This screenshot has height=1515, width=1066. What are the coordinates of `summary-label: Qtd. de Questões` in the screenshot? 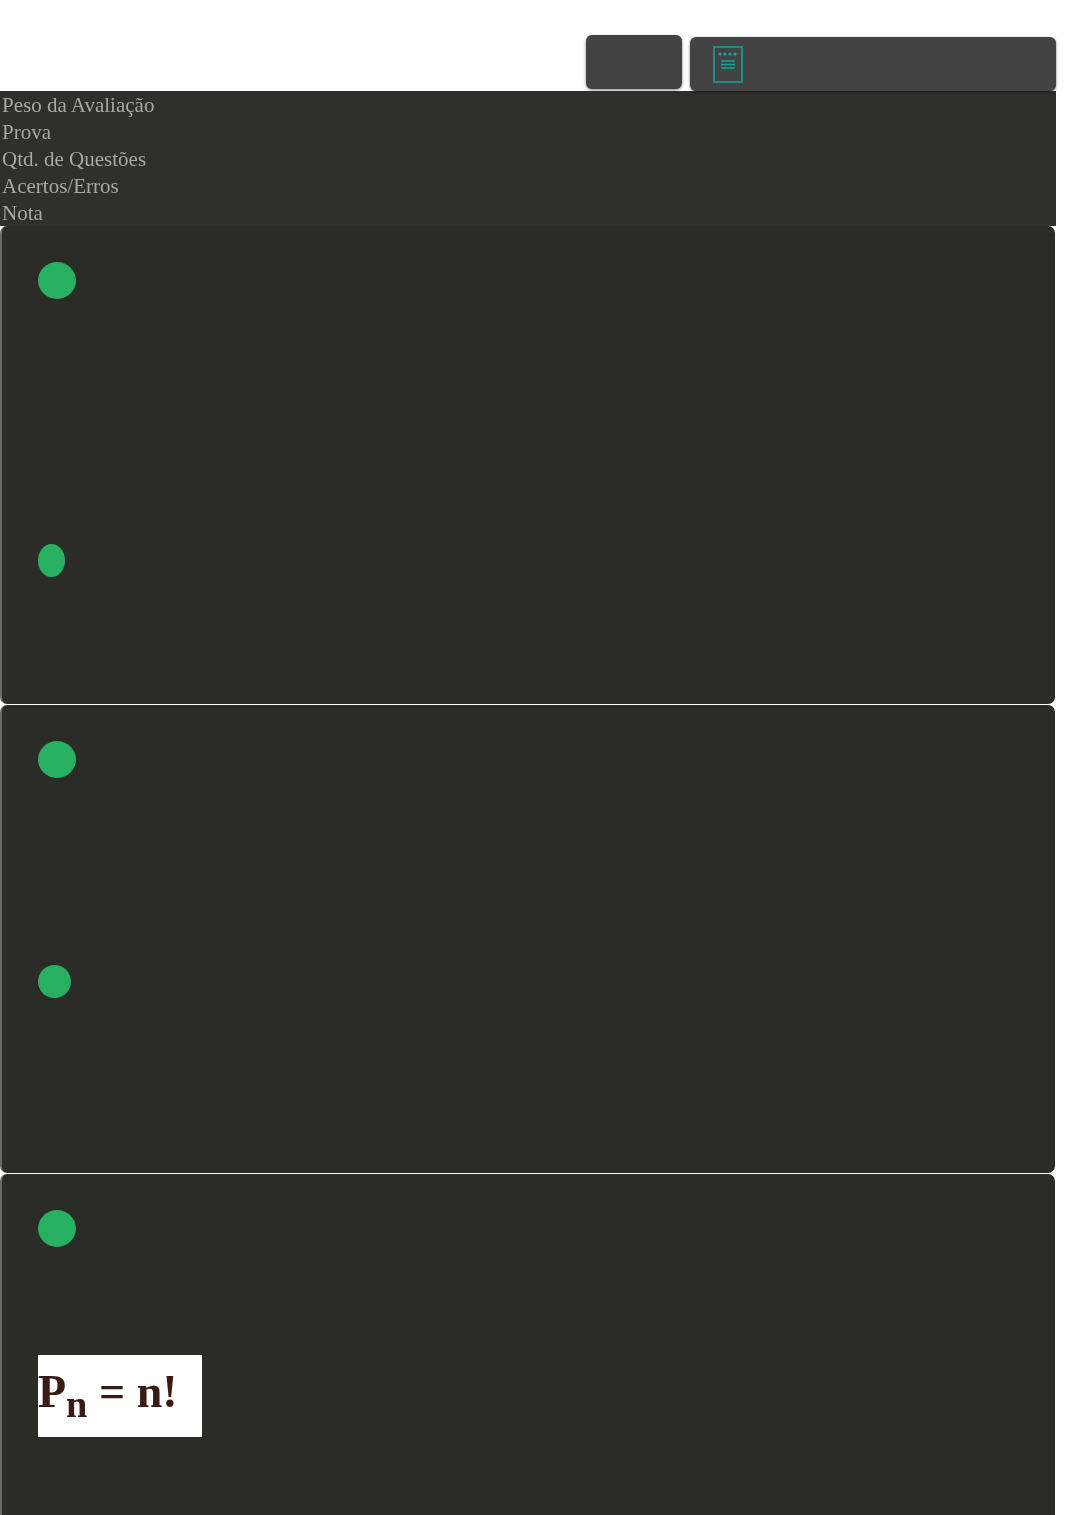 It's located at (74, 159).